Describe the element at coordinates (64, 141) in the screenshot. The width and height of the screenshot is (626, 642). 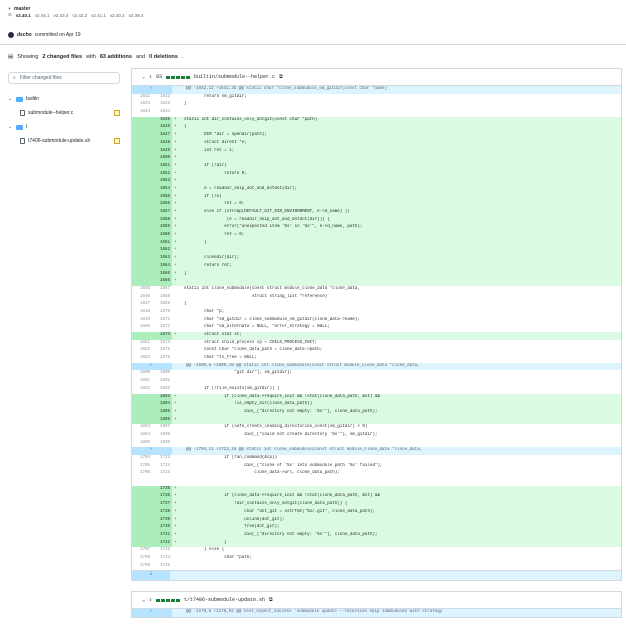
I see `tree-item-t7406: t7406-submodule-update.sh` at that location.